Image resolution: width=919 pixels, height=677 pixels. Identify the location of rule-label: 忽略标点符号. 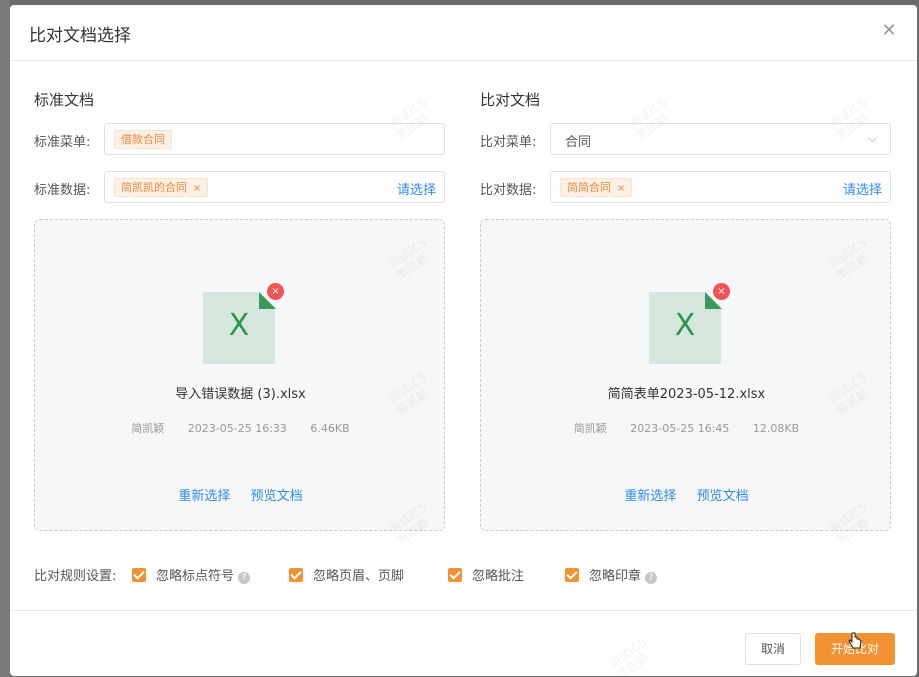
(195, 576).